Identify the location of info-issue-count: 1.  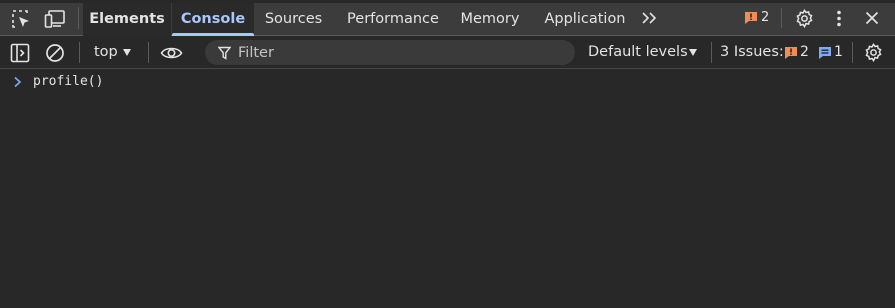
(838, 52).